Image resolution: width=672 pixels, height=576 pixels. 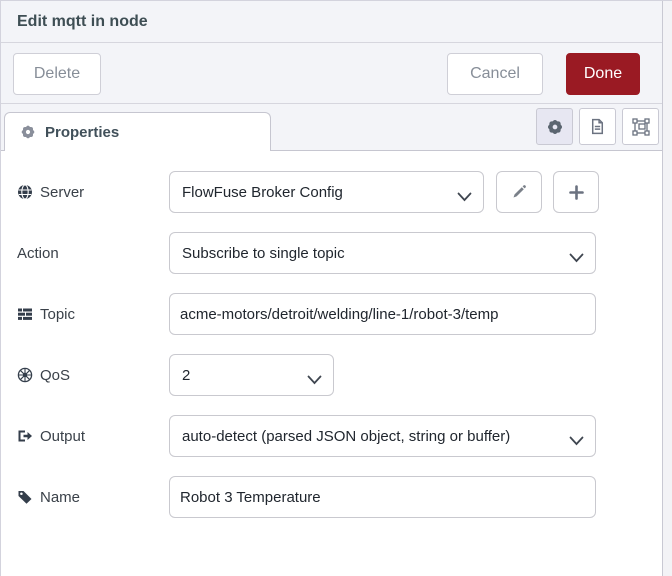 I want to click on topic-row: Topic, so click(x=344, y=314).